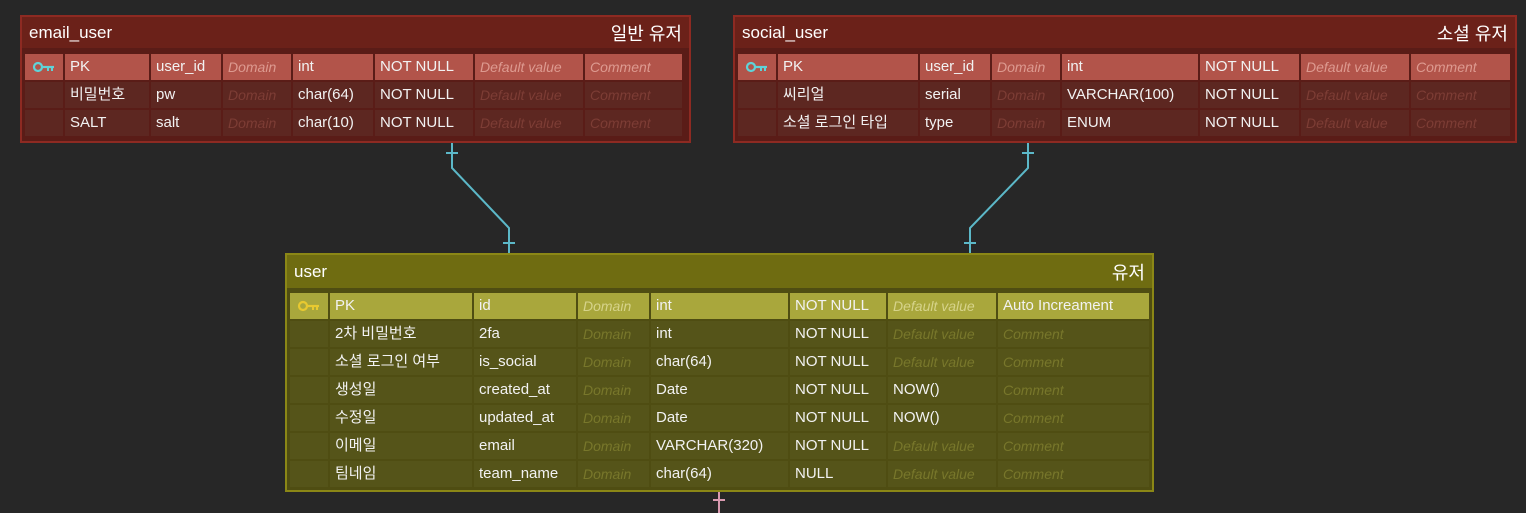 This screenshot has width=1526, height=513. Describe the element at coordinates (838, 474) in the screenshot. I see `column-nullable: NULL` at that location.